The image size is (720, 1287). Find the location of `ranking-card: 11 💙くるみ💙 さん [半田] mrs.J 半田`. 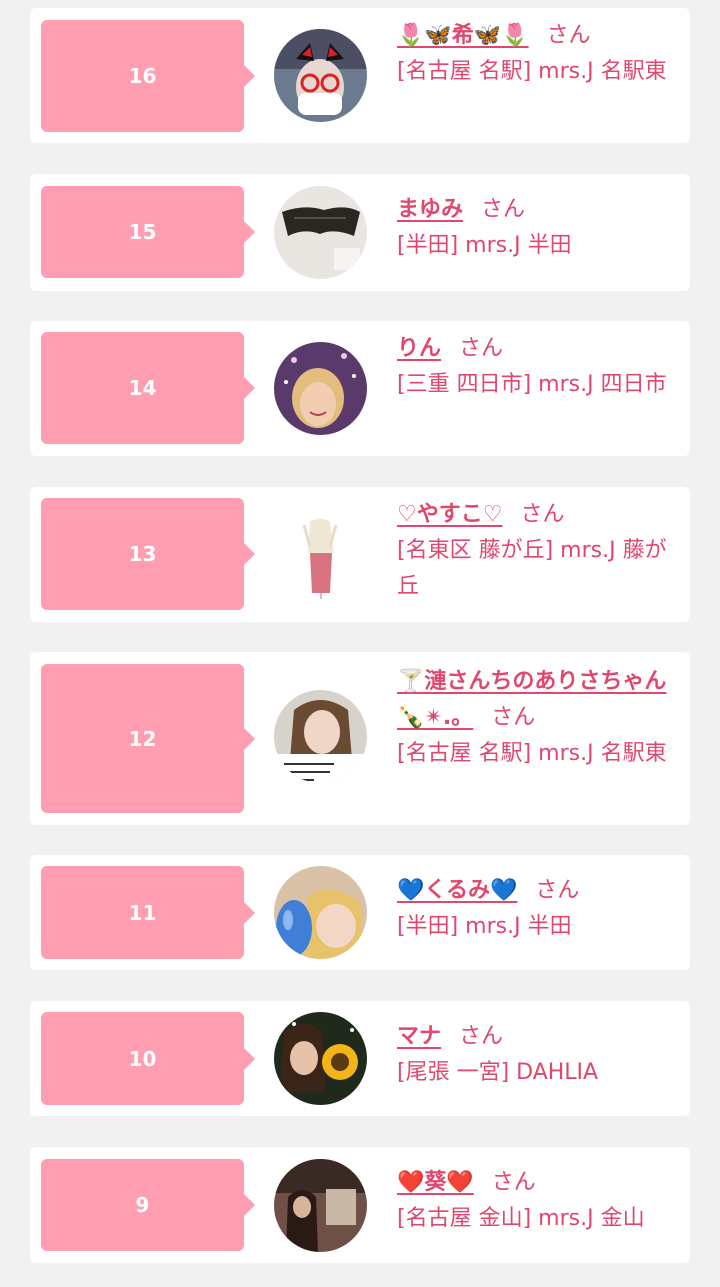

ranking-card: 11 💙くるみ💙 さん [半田] mrs.J 半田 is located at coordinates (360, 912).